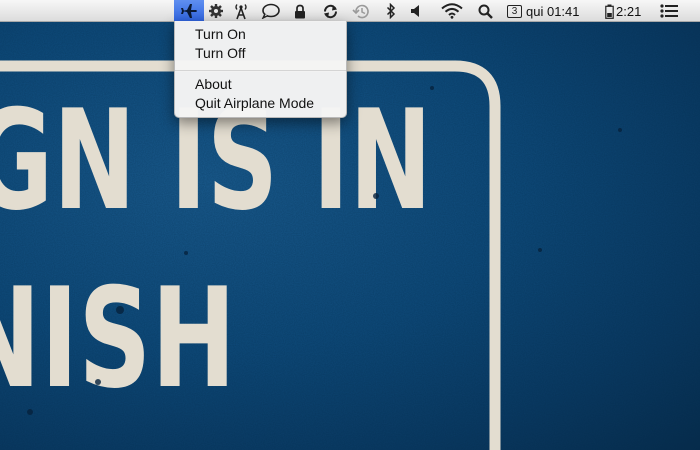 The width and height of the screenshot is (700, 450). What do you see at coordinates (452, 11) in the screenshot?
I see `wifi-icon` at bounding box center [452, 11].